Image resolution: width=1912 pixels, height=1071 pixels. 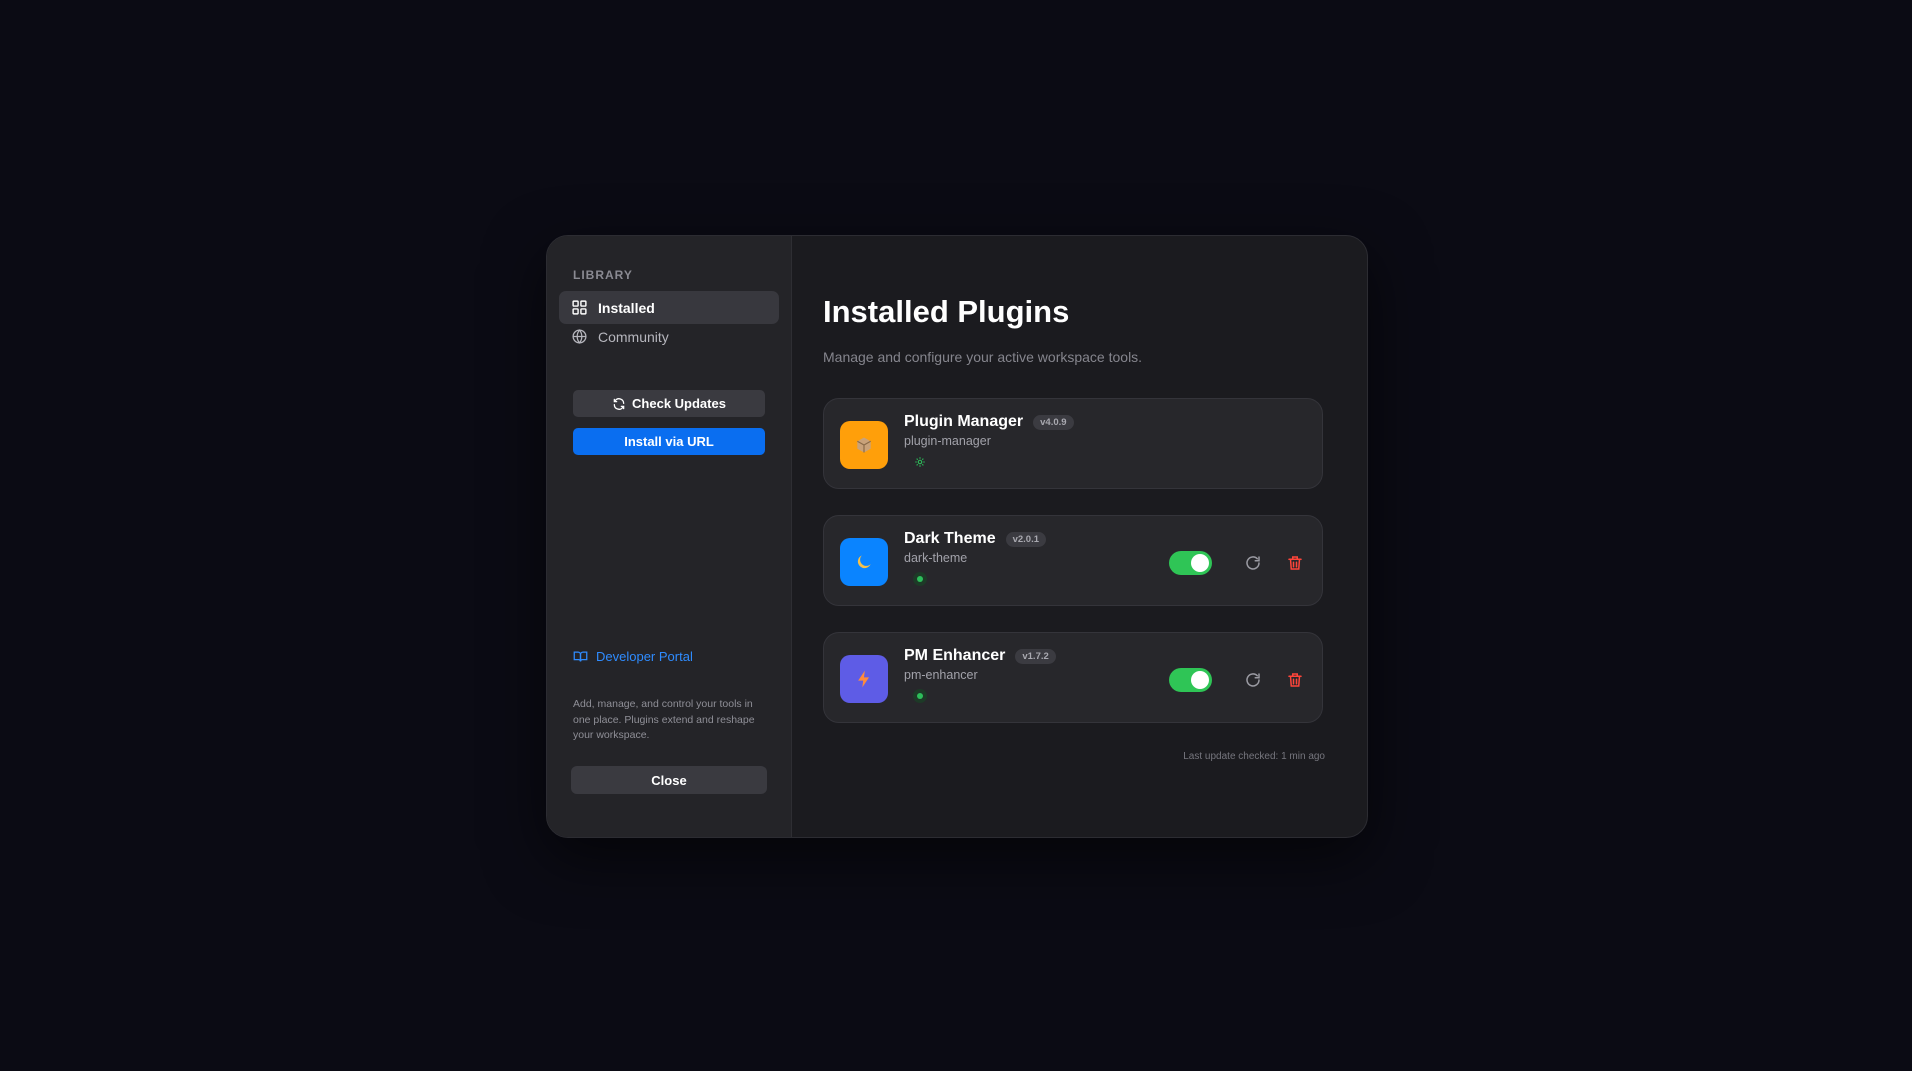 What do you see at coordinates (580, 656) in the screenshot?
I see `book-icon` at bounding box center [580, 656].